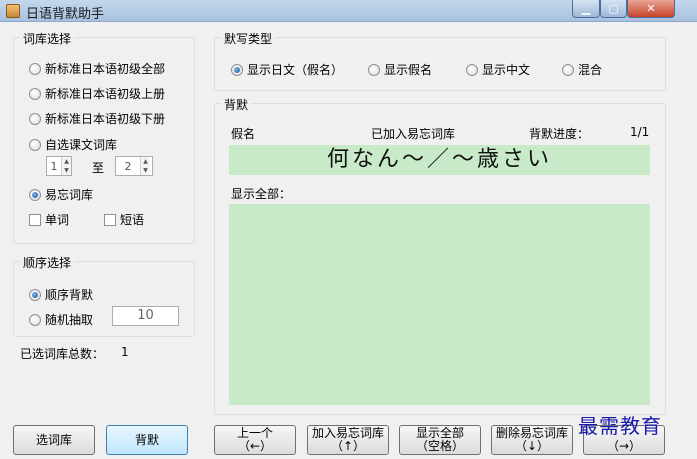 The width and height of the screenshot is (697, 459). Describe the element at coordinates (81, 145) in the screenshot. I see `lexicon-option-label: 自选课文词库` at that location.